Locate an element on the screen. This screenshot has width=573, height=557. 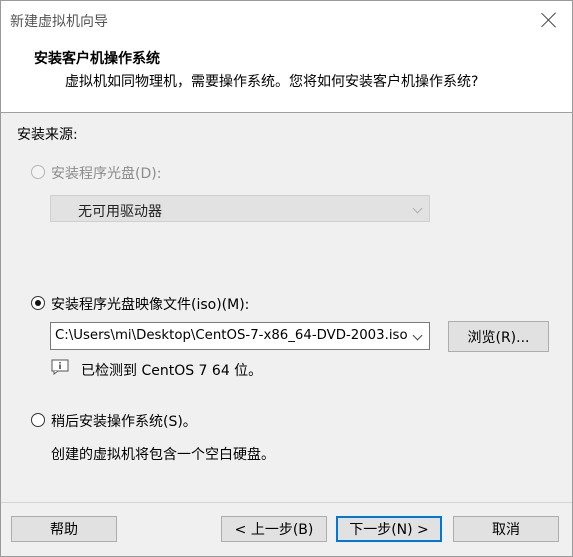
help-button: 帮助 is located at coordinates (64, 529).